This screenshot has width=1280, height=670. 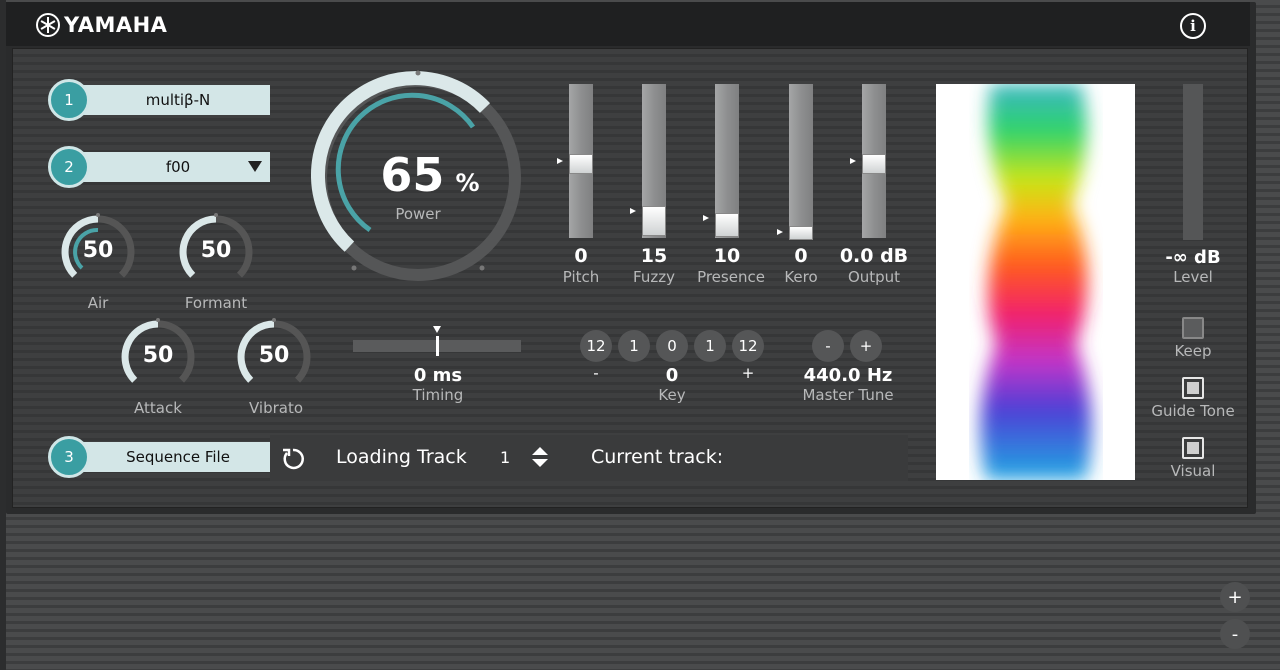 I want to click on kero-fader-track, so click(x=801, y=161).